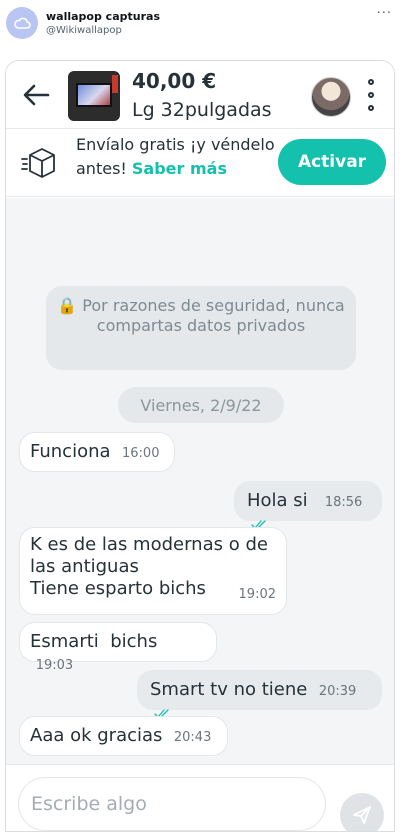 Image resolution: width=400 pixels, height=832 pixels. What do you see at coordinates (174, 81) in the screenshot?
I see `product-price: 40,00 €` at bounding box center [174, 81].